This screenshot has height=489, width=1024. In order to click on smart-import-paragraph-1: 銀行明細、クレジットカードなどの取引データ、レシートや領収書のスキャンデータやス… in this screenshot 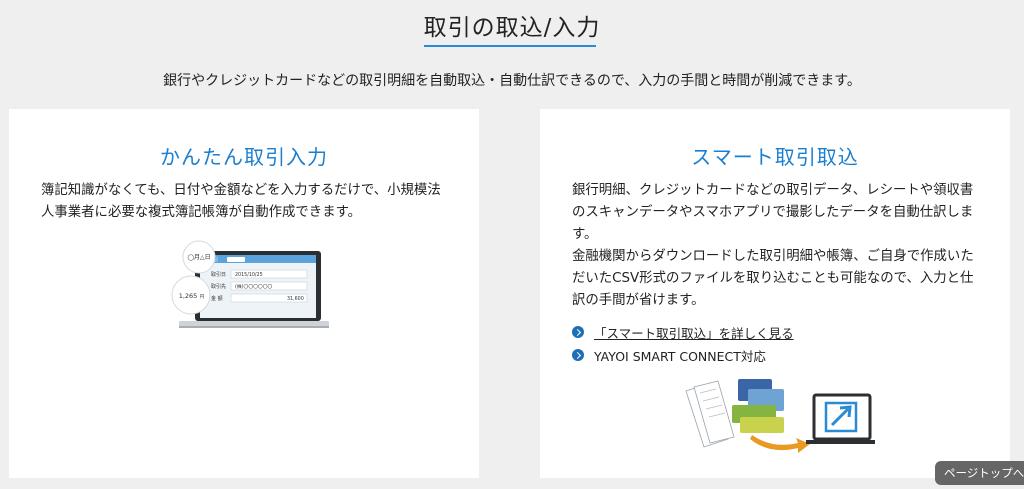, I will do `click(773, 212)`.